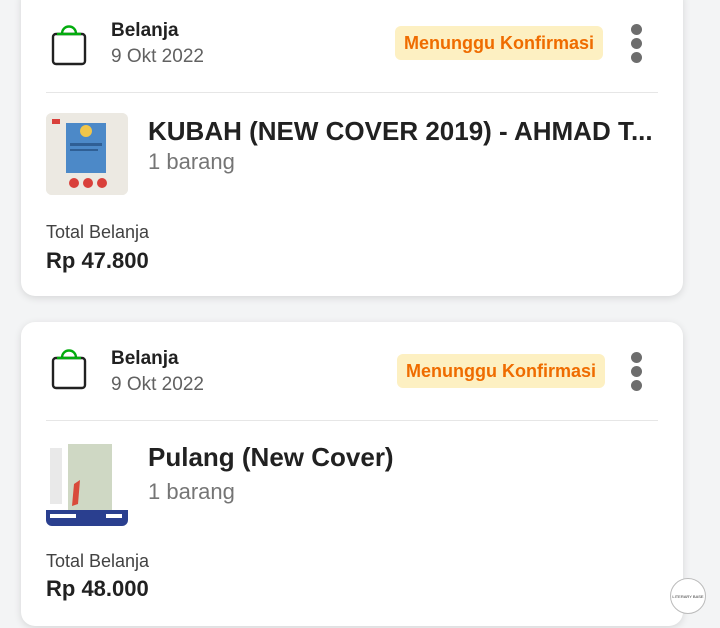 The image size is (720, 628). I want to click on watermark-text: LITERARY BASE, so click(688, 596).